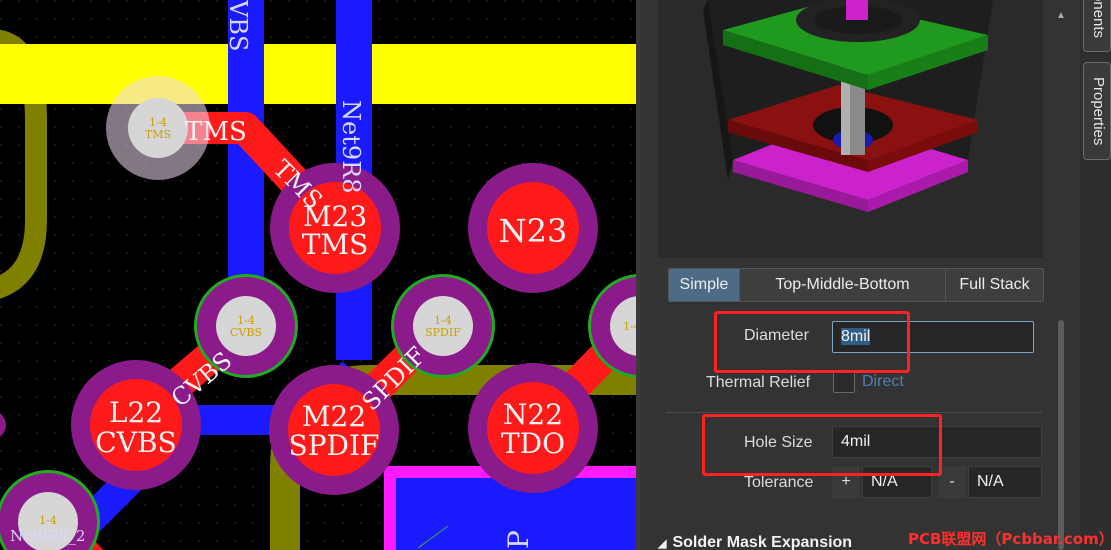 This screenshot has height=550, width=1111. I want to click on yellow-band, so click(318, 74).